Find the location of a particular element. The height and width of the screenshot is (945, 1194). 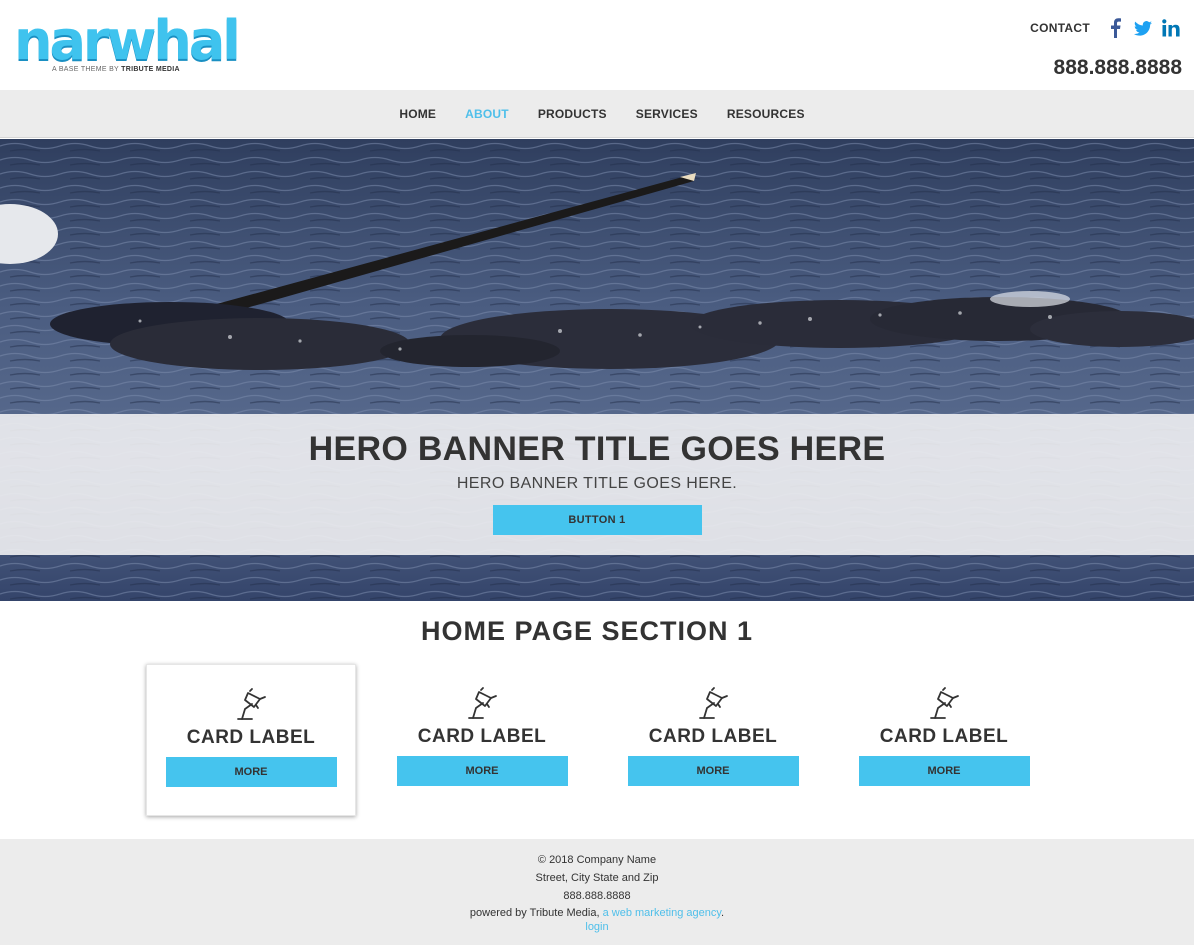

card-3: CARD LABEL MORE is located at coordinates (713, 740).